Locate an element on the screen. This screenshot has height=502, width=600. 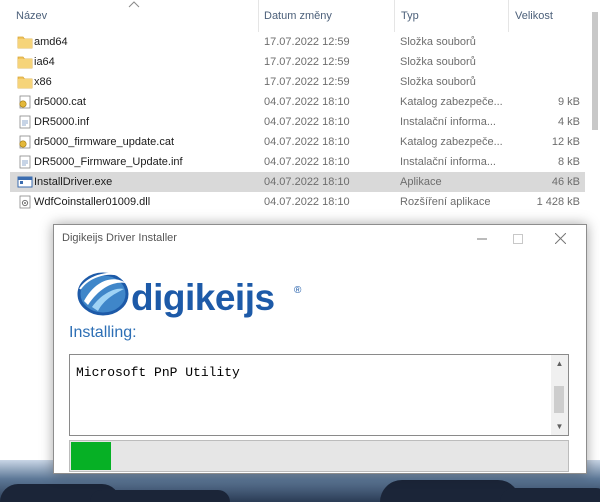
column-name: Název is located at coordinates (31, 16).